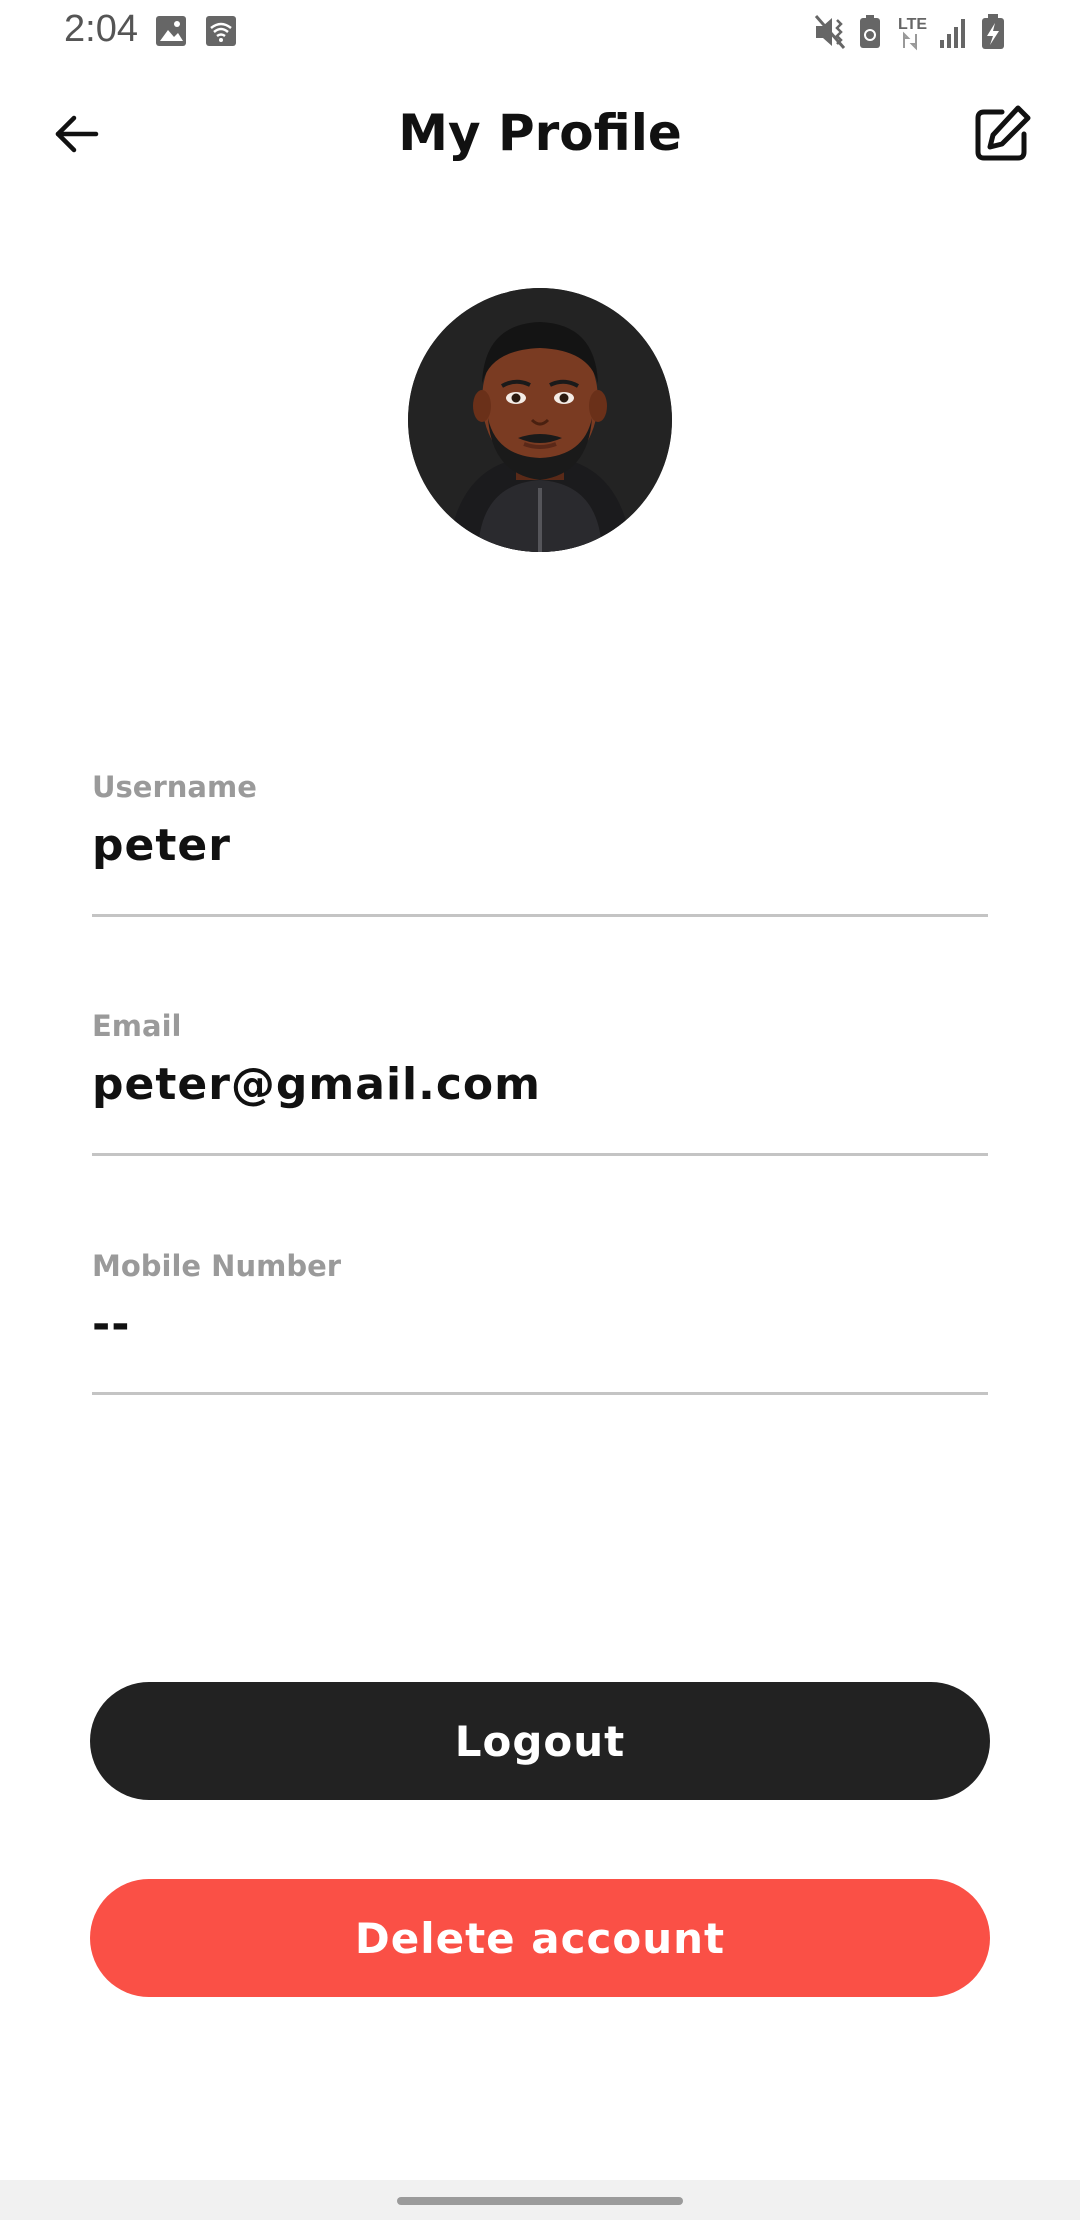 The height and width of the screenshot is (2220, 1080). I want to click on page-title: My Profile, so click(540, 133).